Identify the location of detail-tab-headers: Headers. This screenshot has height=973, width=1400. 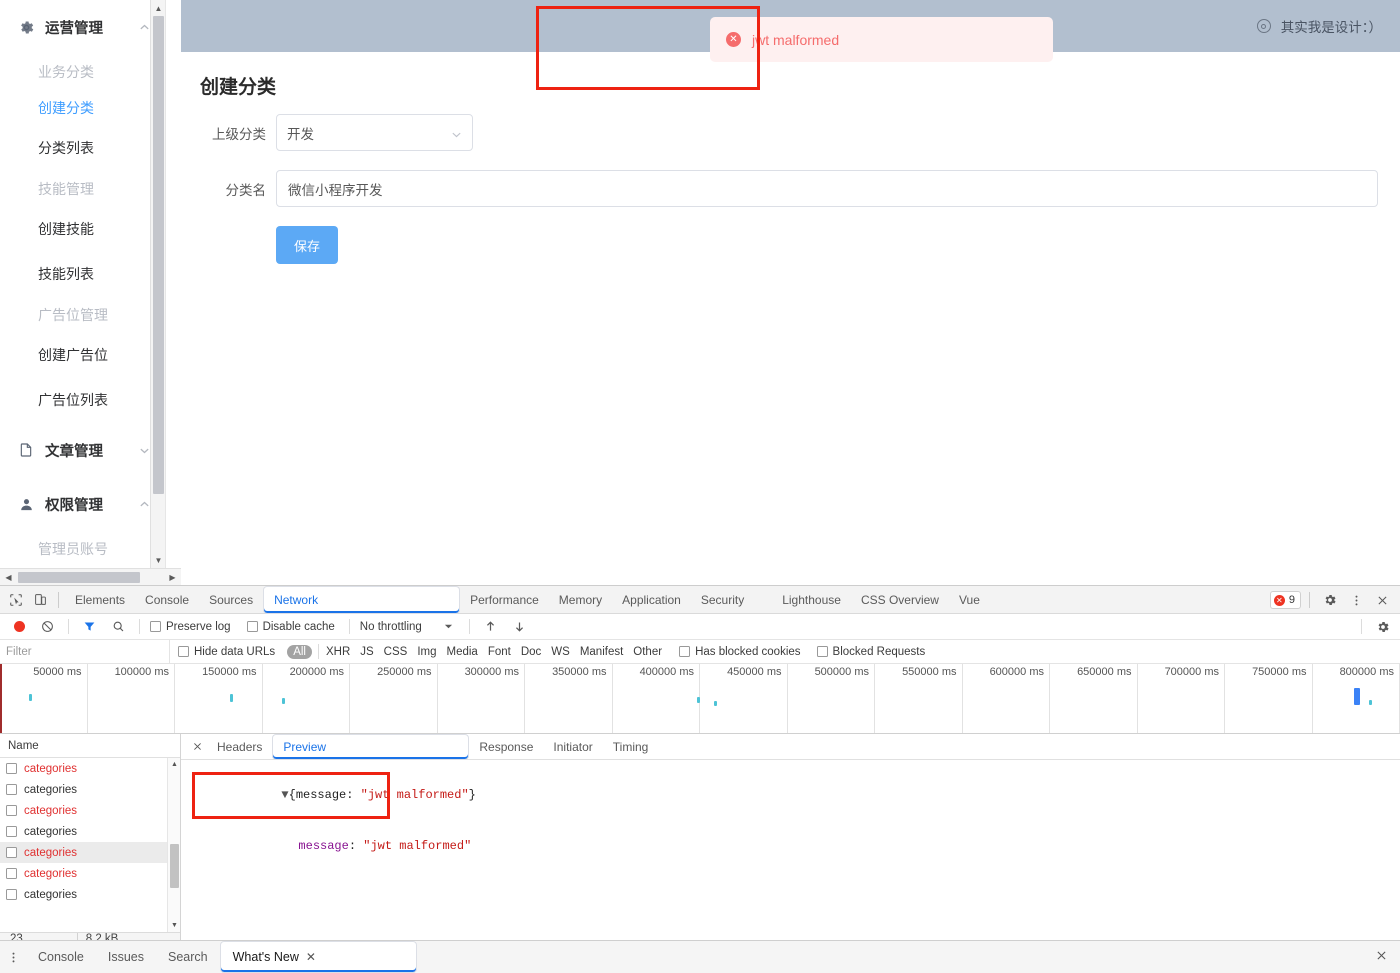
(239, 747).